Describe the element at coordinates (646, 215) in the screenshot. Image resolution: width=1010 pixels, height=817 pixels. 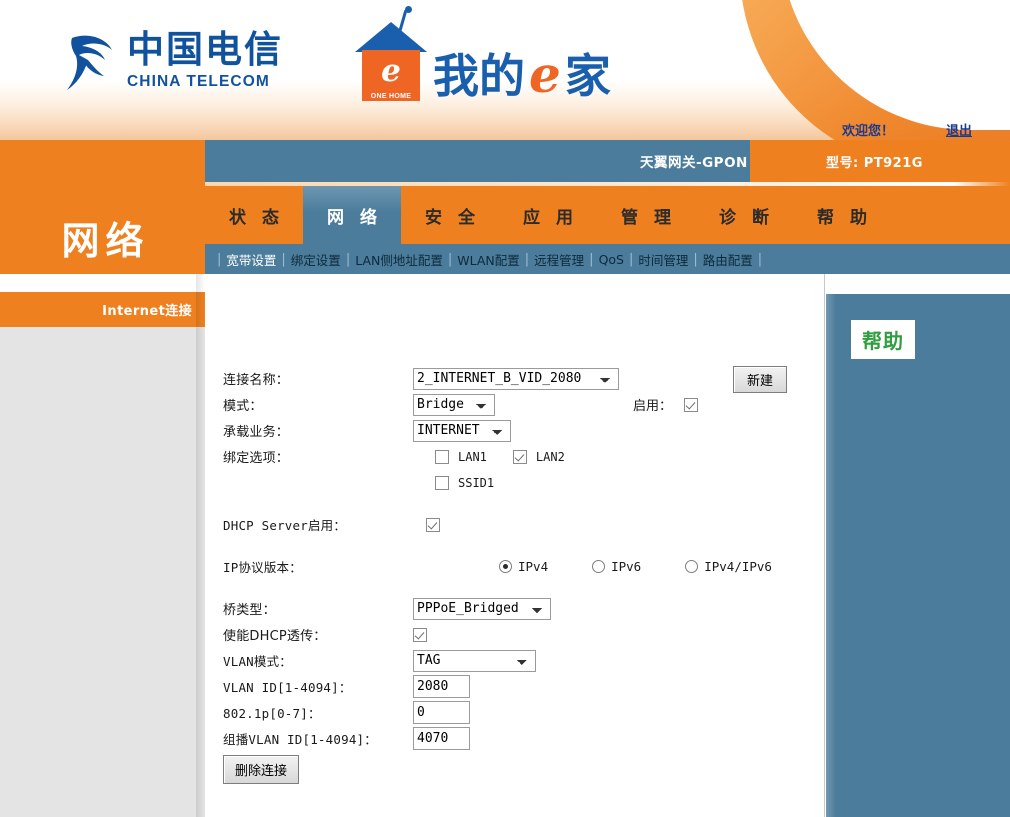
I see `tab-4: 管 理` at that location.